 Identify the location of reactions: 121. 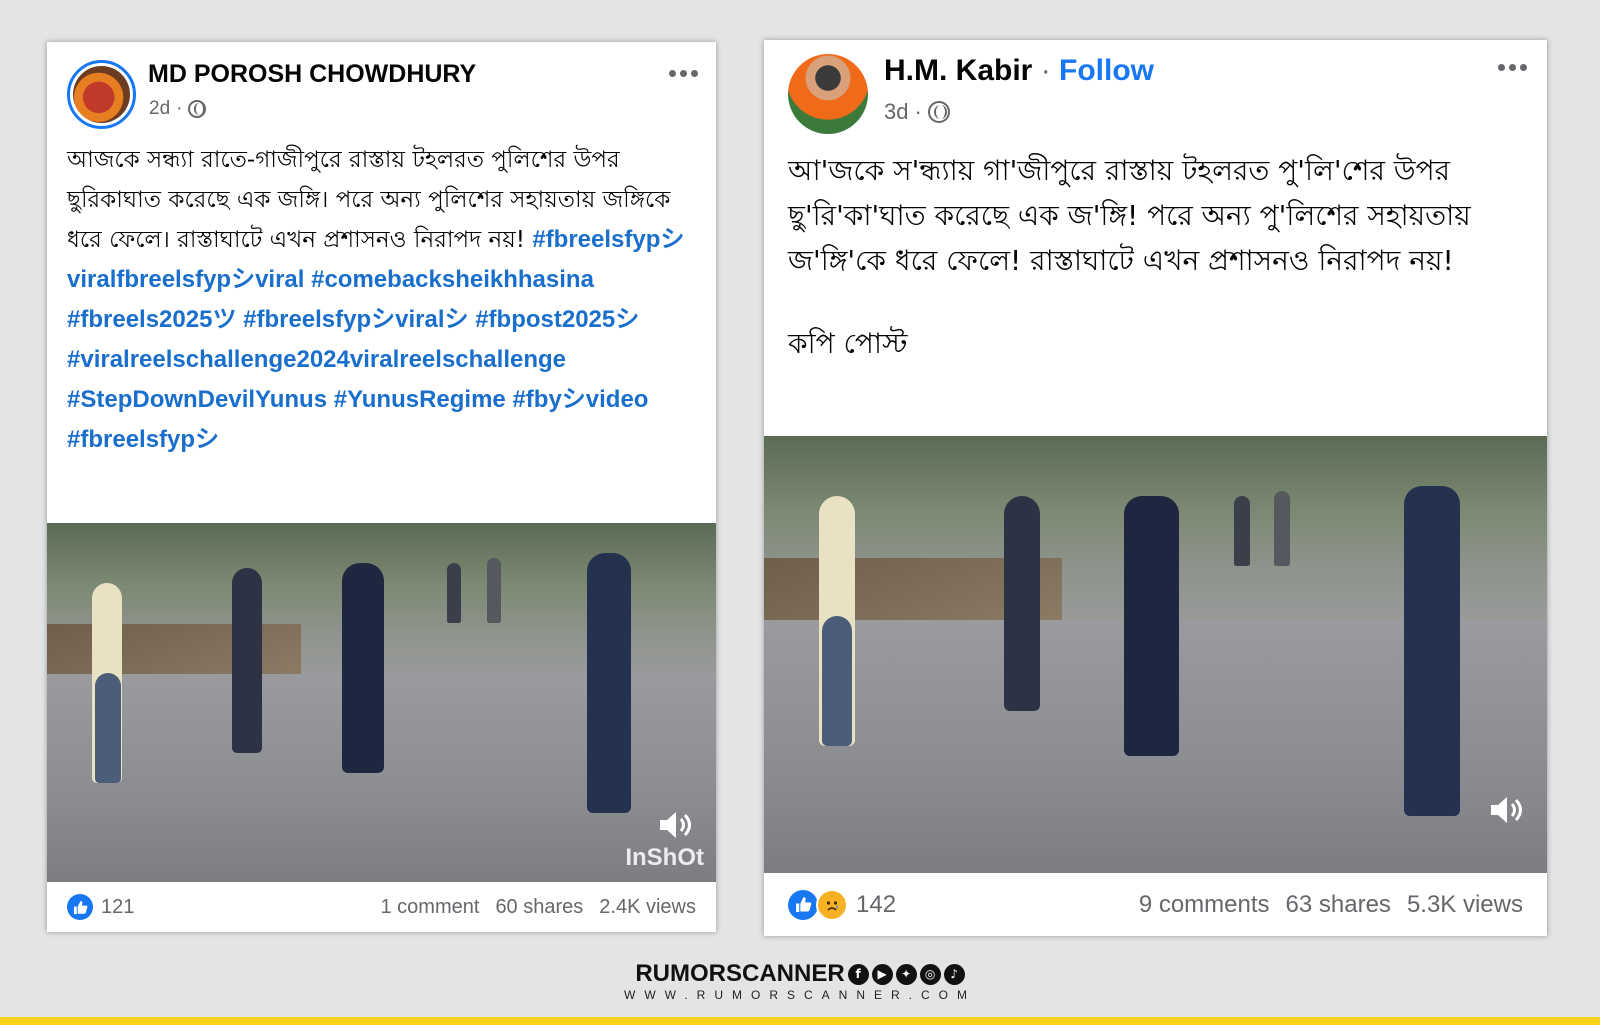
(100, 907).